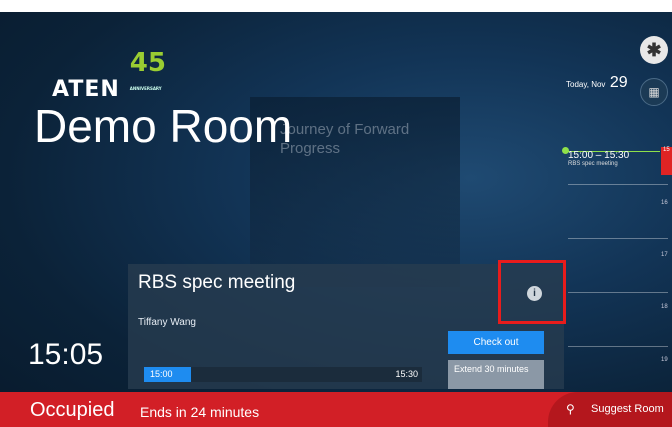 This screenshot has height=427, width=672. Describe the element at coordinates (167, 322) in the screenshot. I see `meeting-organizer: Tiffany Wang` at that location.